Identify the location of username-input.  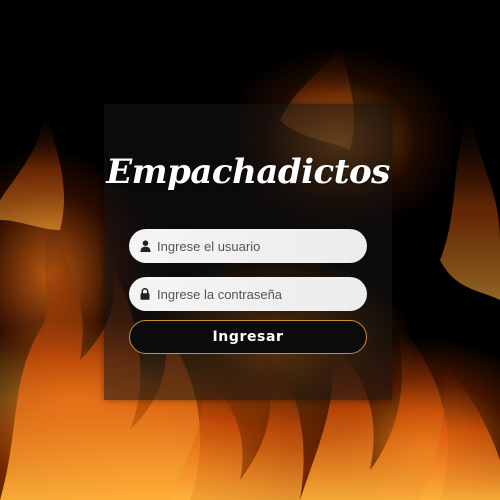
(257, 246).